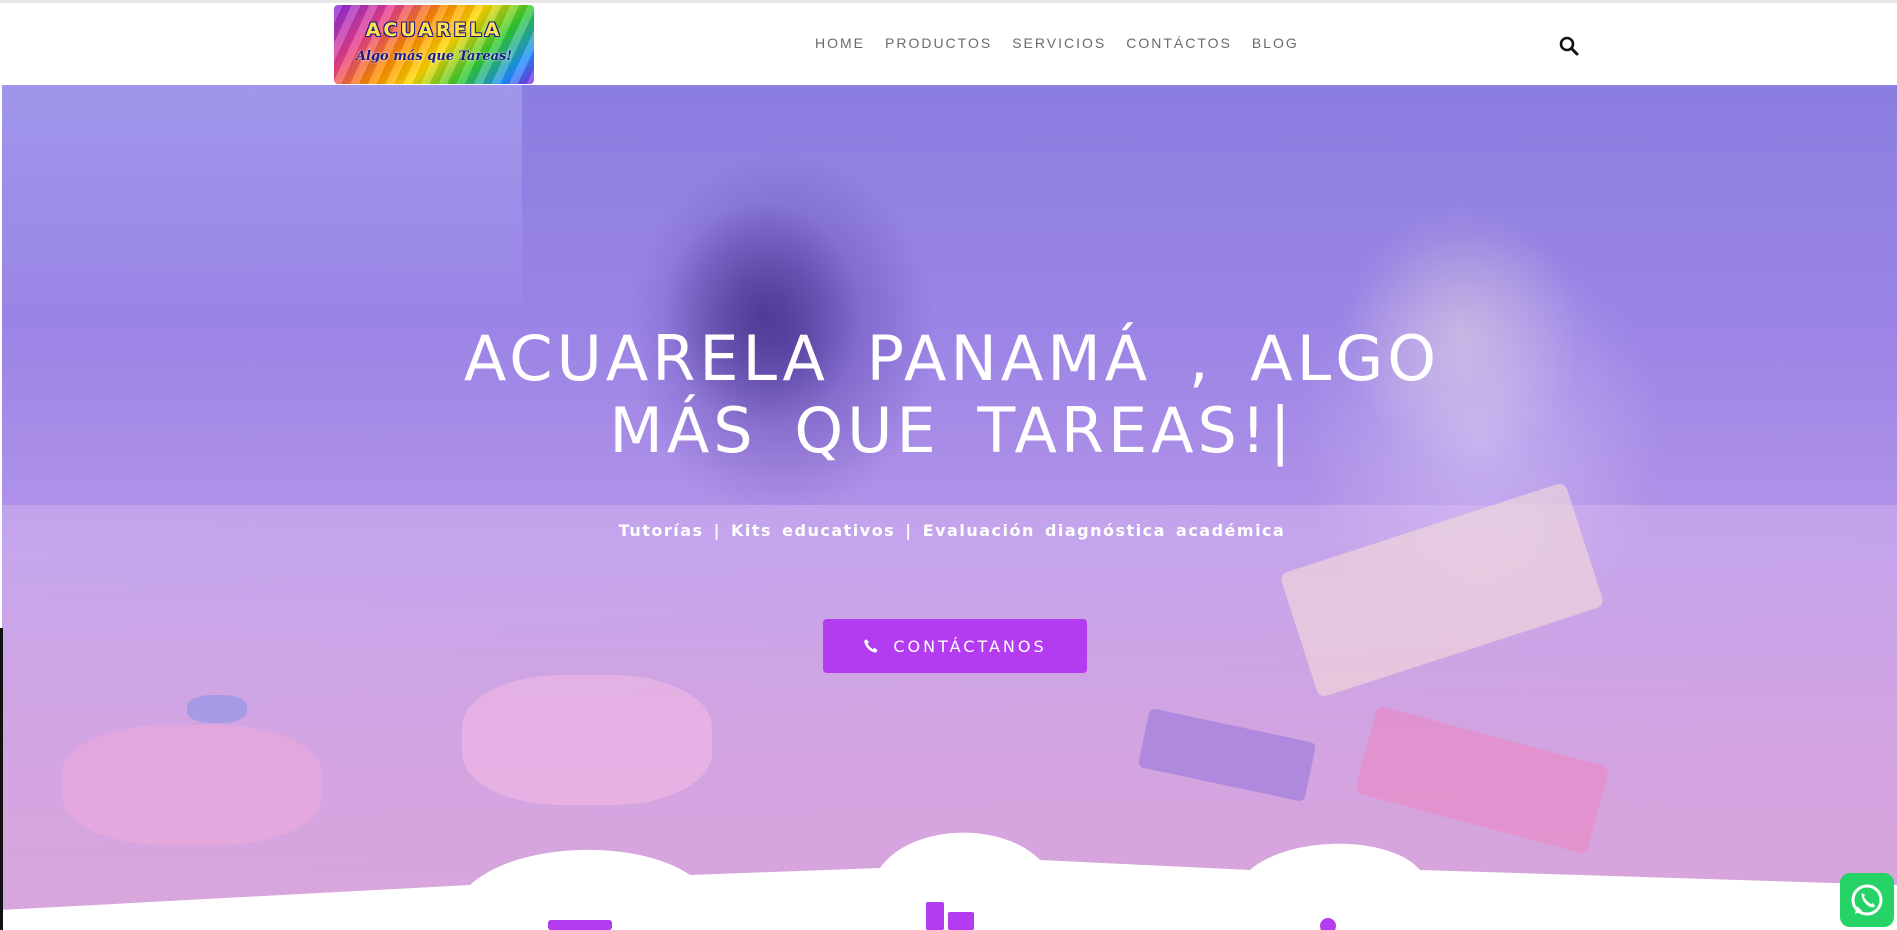 Image resolution: width=1897 pixels, height=930 pixels. I want to click on hero-title: ACUARELA PANAMÁ , ALGO MÁS QUE TAREAS!|, so click(952, 395).